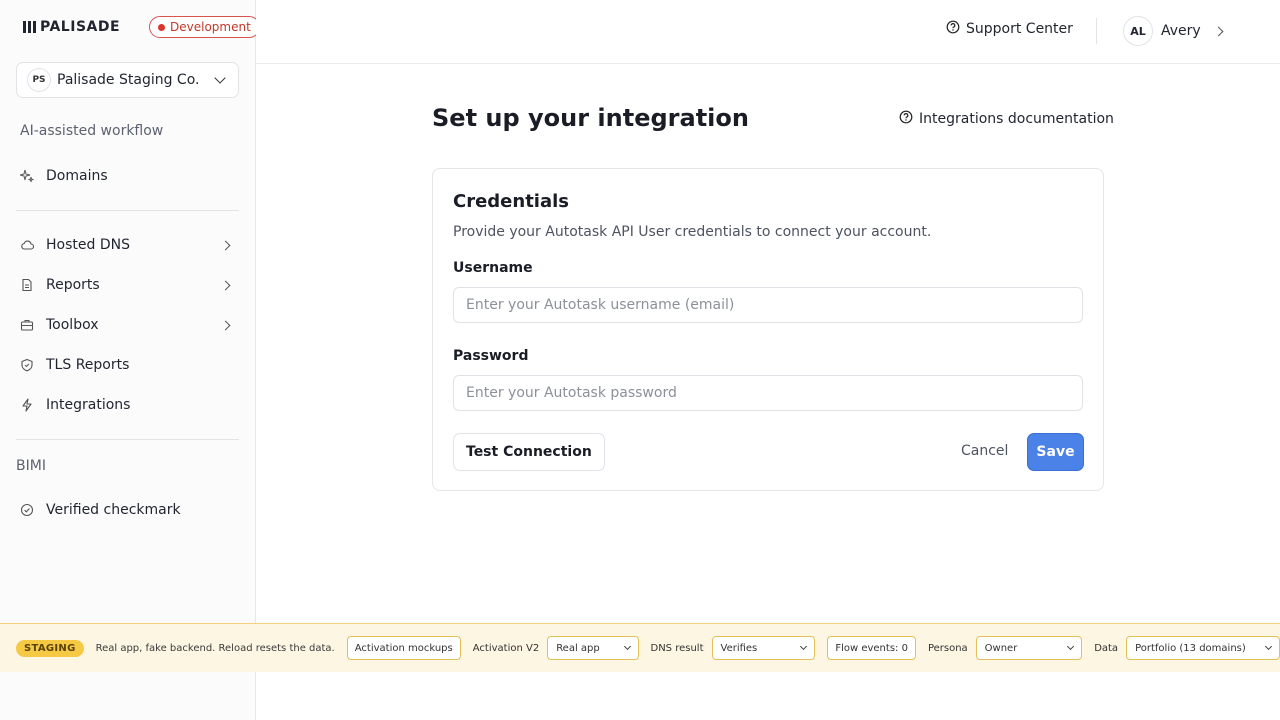  I want to click on toolbox-icon, so click(27, 325).